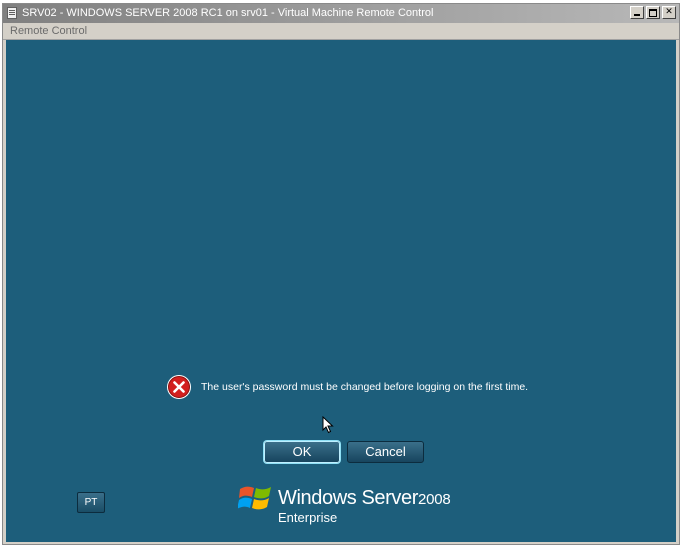 The image size is (684, 548). Describe the element at coordinates (341, 31) in the screenshot. I see `menu-bar: Remote Control` at that location.